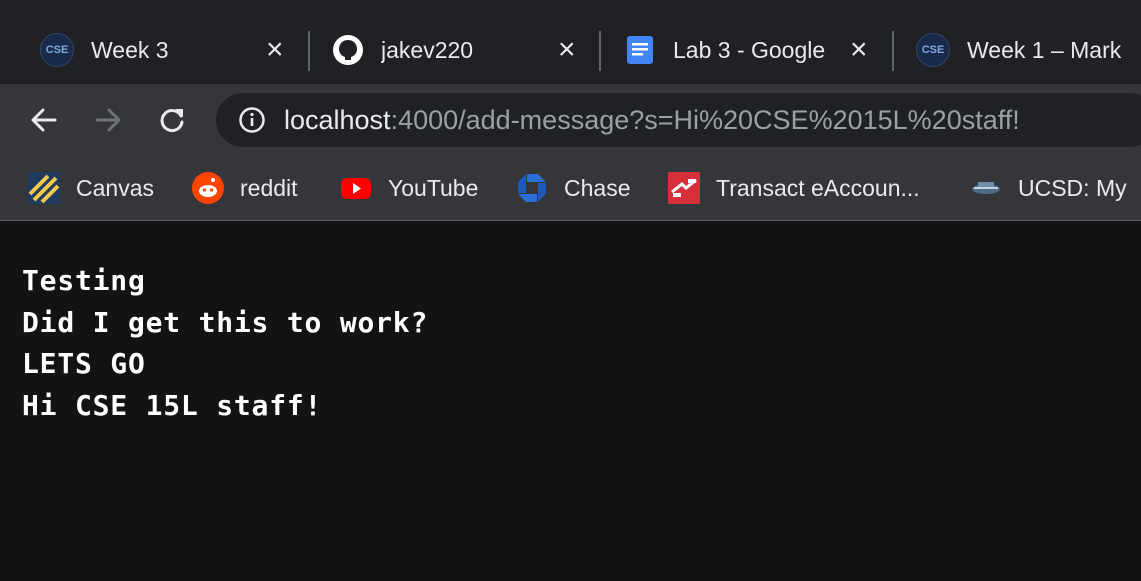  Describe the element at coordinates (84, 280) in the screenshot. I see `message-line: Testing` at that location.